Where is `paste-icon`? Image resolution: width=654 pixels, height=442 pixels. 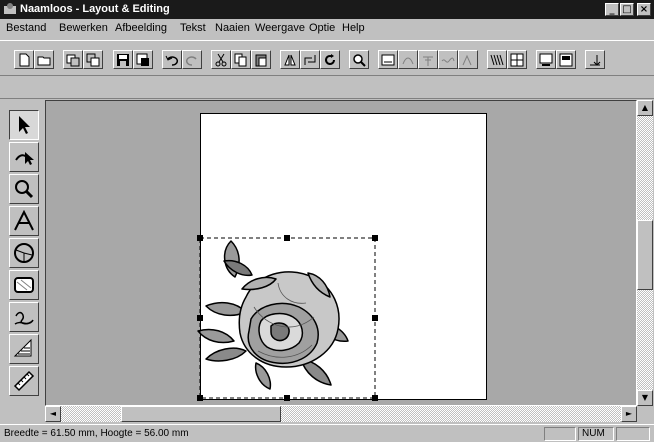
paste-icon is located at coordinates (261, 59).